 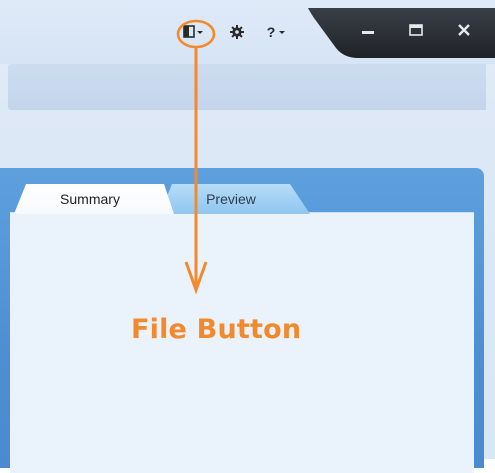 What do you see at coordinates (368, 32) in the screenshot?
I see `minimize-icon` at bounding box center [368, 32].